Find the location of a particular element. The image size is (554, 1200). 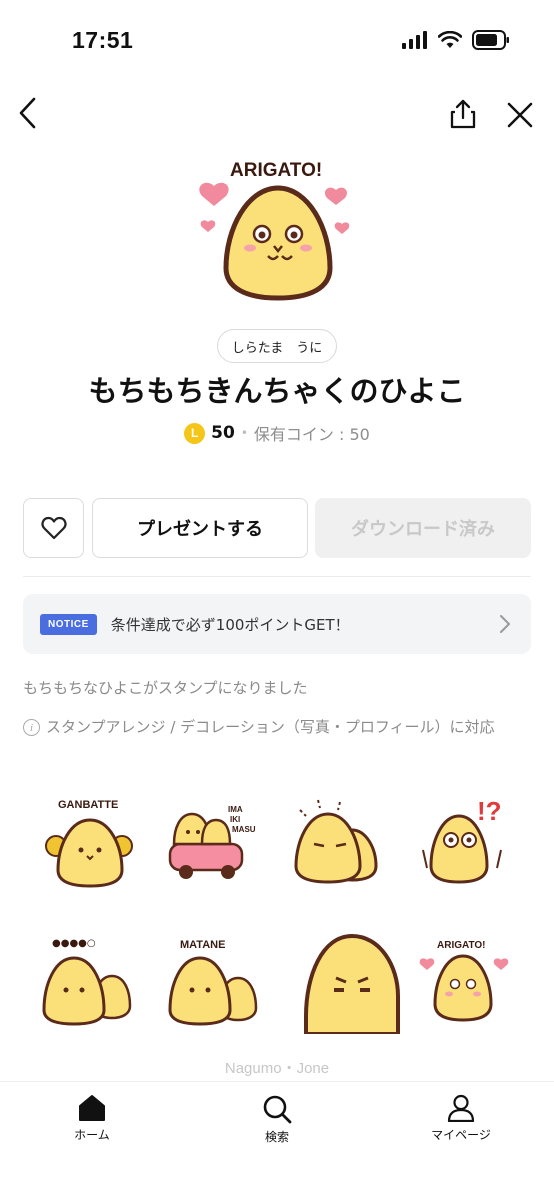

coin-icon: L is located at coordinates (195, 433).